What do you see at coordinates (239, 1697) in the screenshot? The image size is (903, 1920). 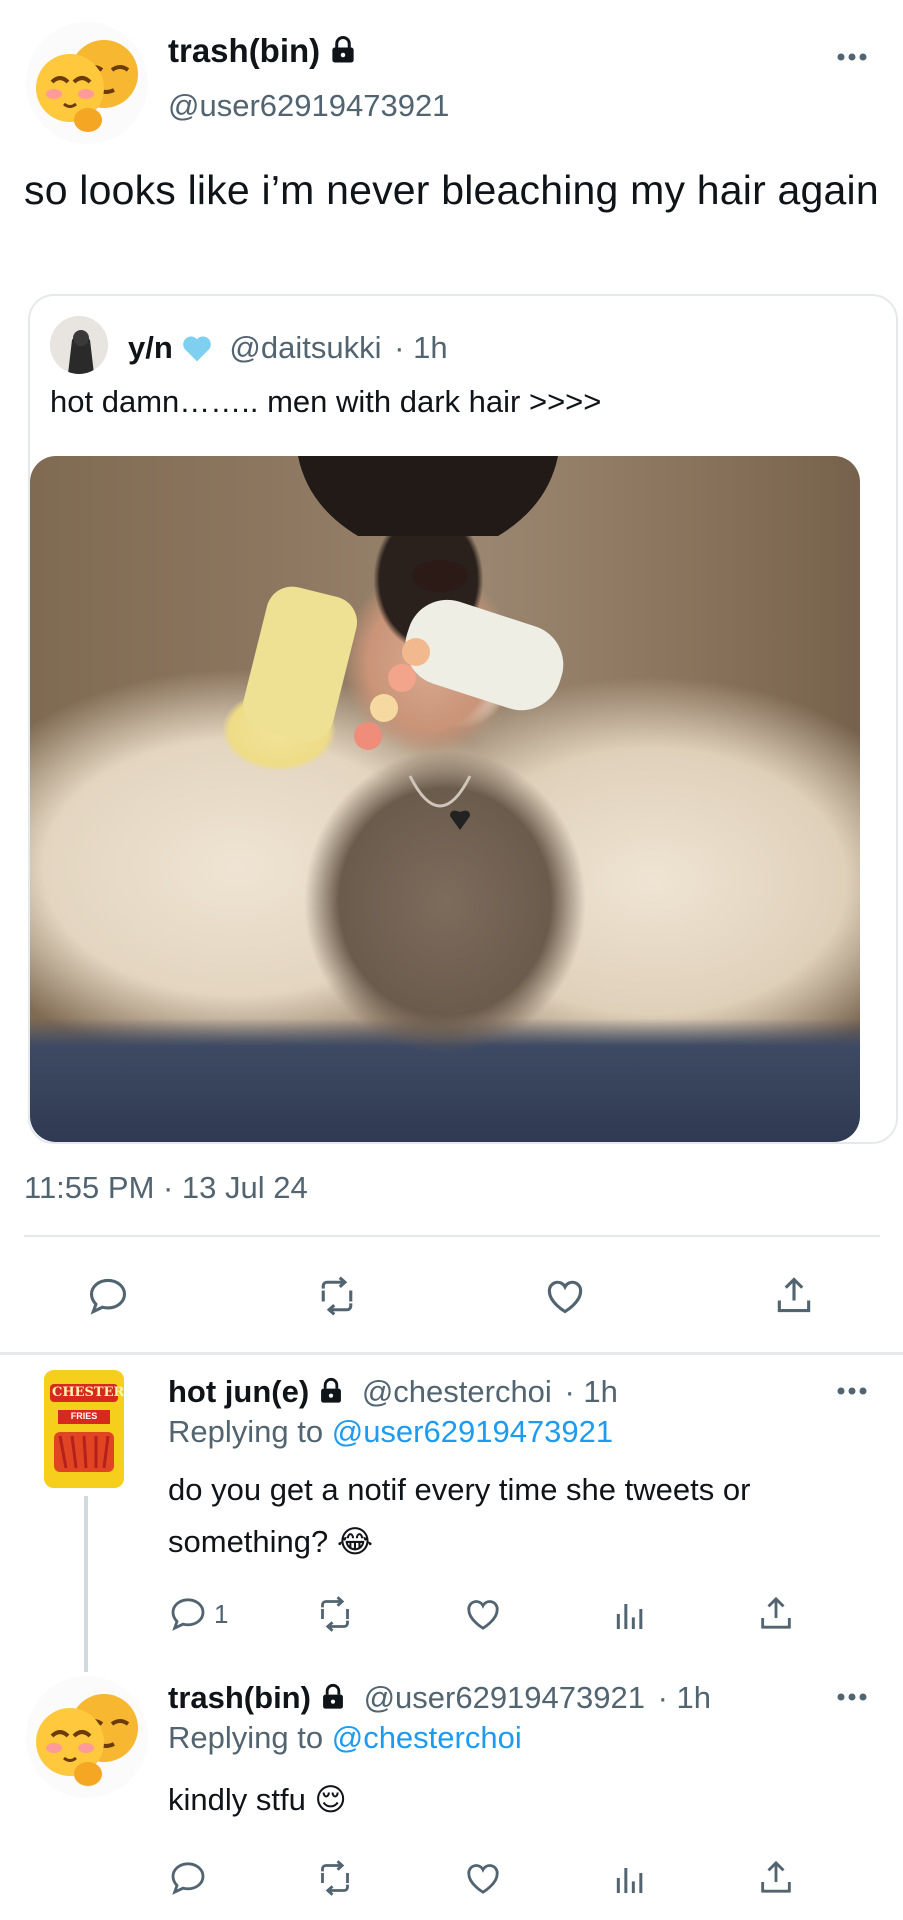 I see `reply-display-name: trash(bin)` at bounding box center [239, 1697].